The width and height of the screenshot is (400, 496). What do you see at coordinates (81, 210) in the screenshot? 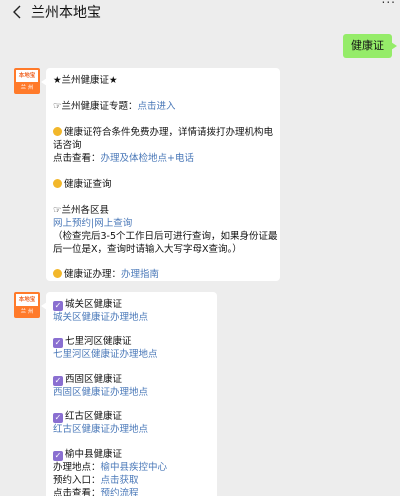
I see `county-title: ☞兰州各区县` at bounding box center [81, 210].